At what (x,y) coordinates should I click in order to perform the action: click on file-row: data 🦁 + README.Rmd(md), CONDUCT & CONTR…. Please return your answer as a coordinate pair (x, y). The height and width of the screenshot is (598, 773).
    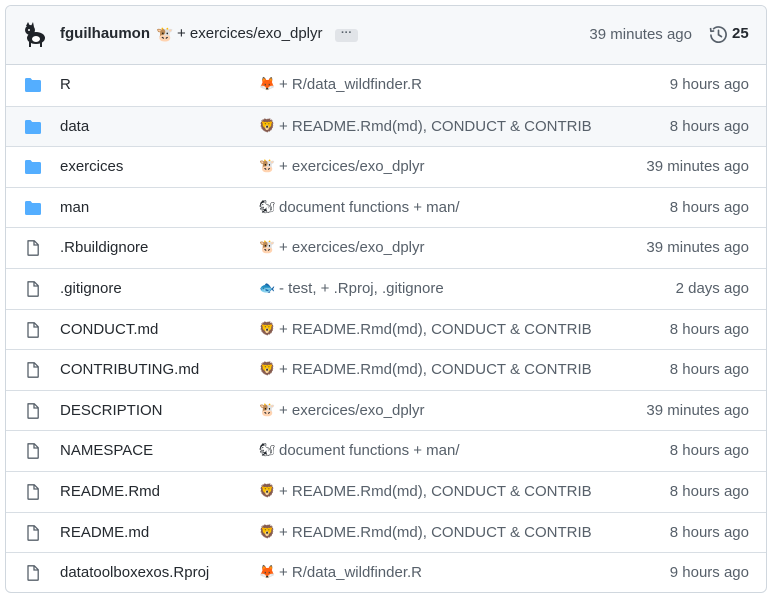
    Looking at the image, I should click on (386, 126).